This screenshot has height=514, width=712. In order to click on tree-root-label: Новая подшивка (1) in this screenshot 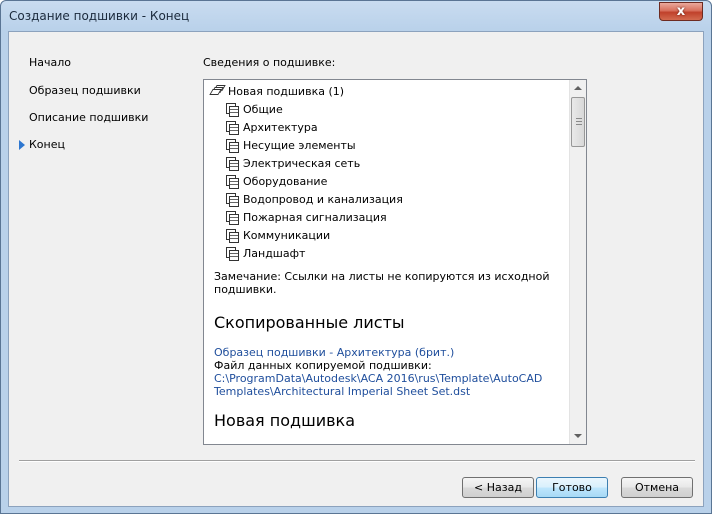, I will do `click(286, 91)`.